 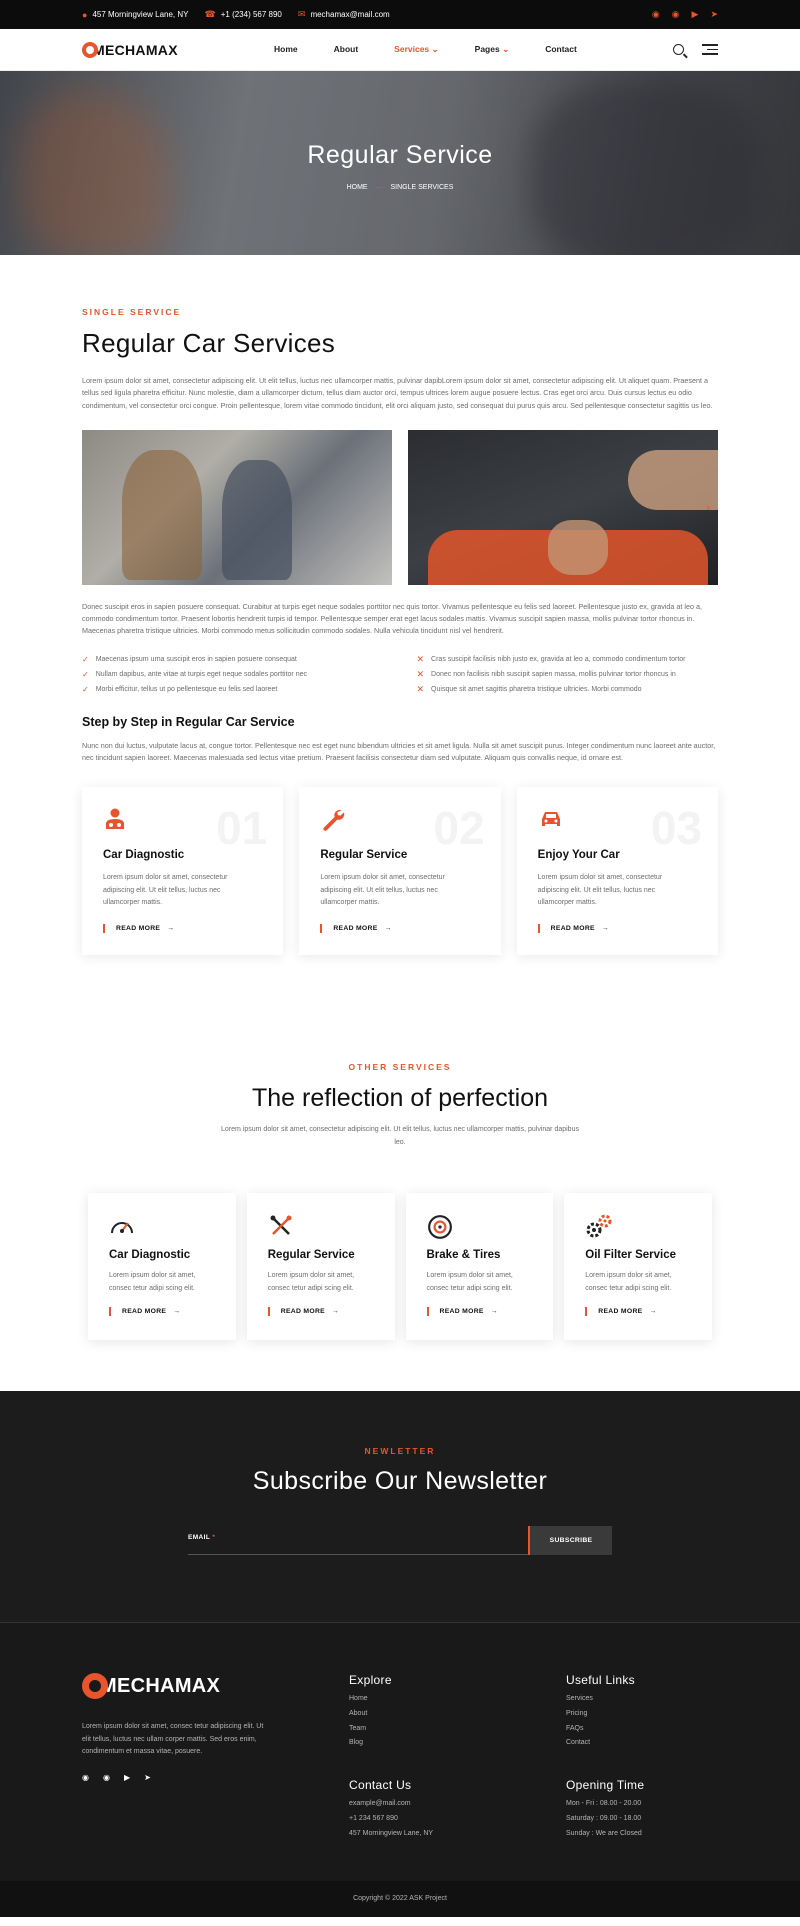 I want to click on footer-explore-list: Home About Team Blog, so click(x=457, y=1724).